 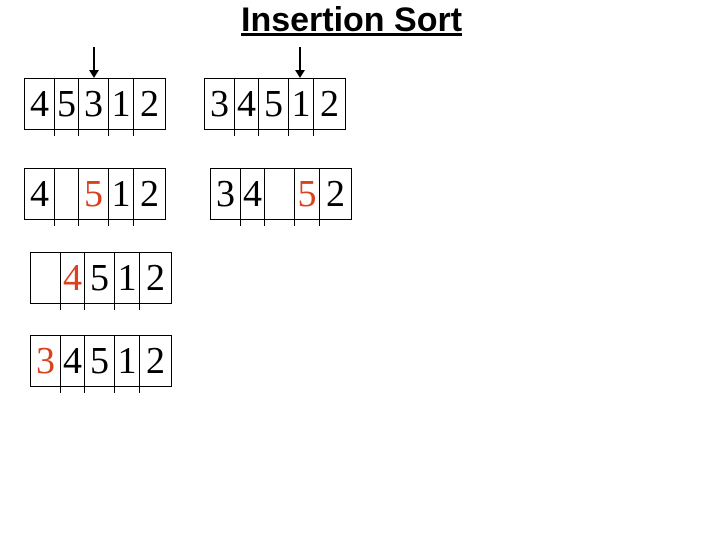 I want to click on array-left-row-3: 4 5 1 2, so click(x=101, y=281).